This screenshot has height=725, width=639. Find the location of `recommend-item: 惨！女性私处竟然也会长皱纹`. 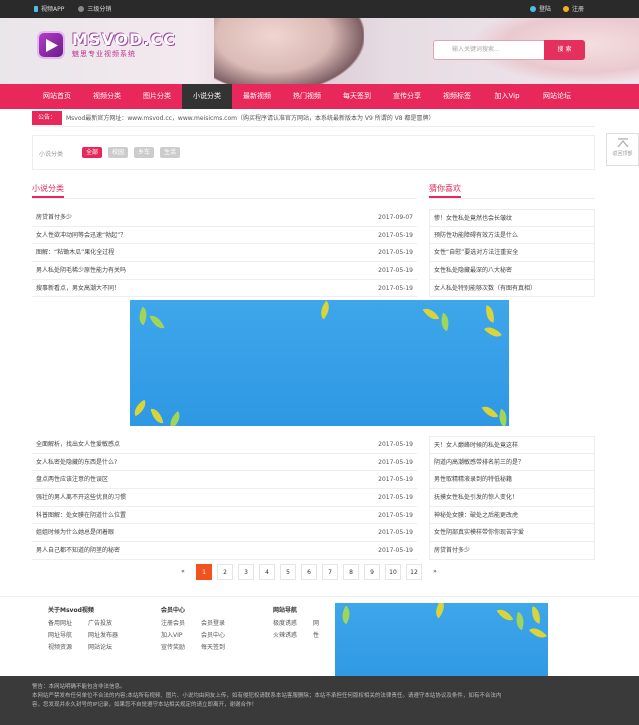

recommend-item: 惨！女性私处竟然也会长皱纹 is located at coordinates (512, 218).